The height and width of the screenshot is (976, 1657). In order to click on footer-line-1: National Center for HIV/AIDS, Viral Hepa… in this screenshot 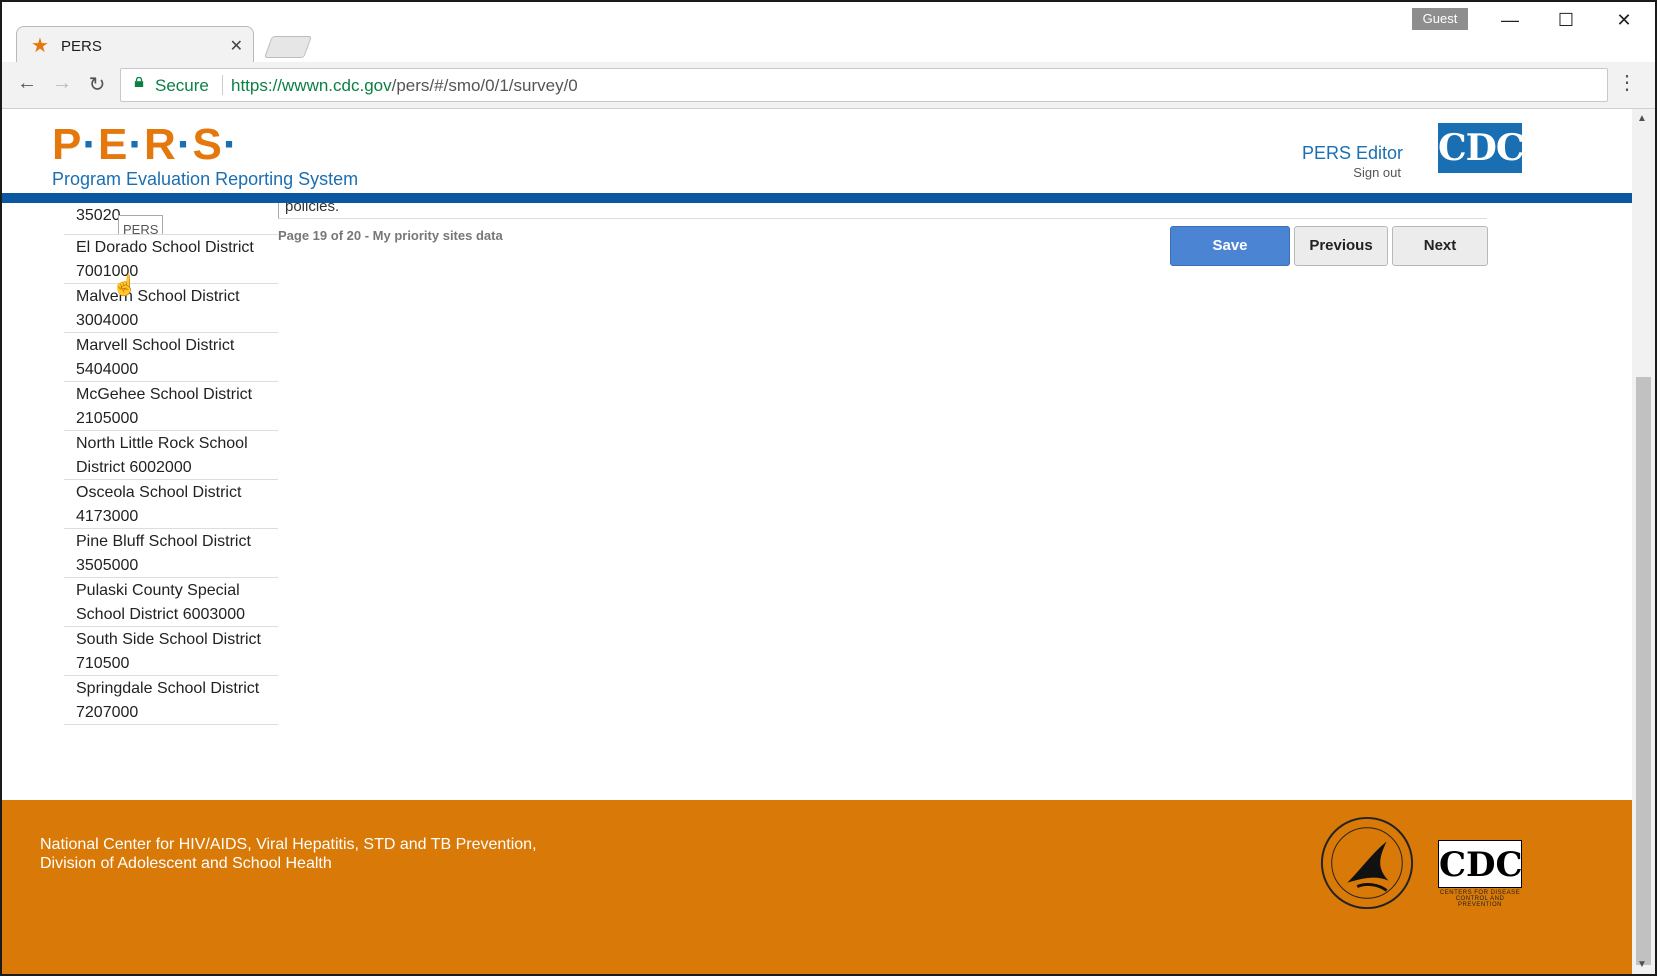, I will do `click(288, 844)`.